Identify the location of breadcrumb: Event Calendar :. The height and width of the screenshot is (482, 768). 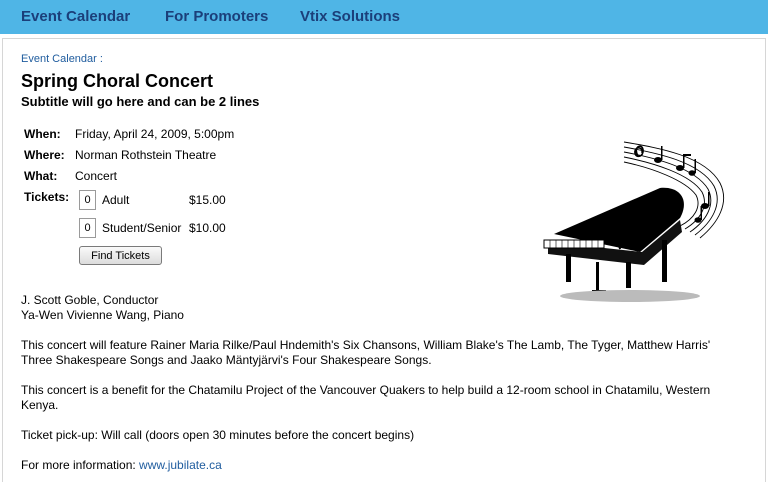
(62, 59).